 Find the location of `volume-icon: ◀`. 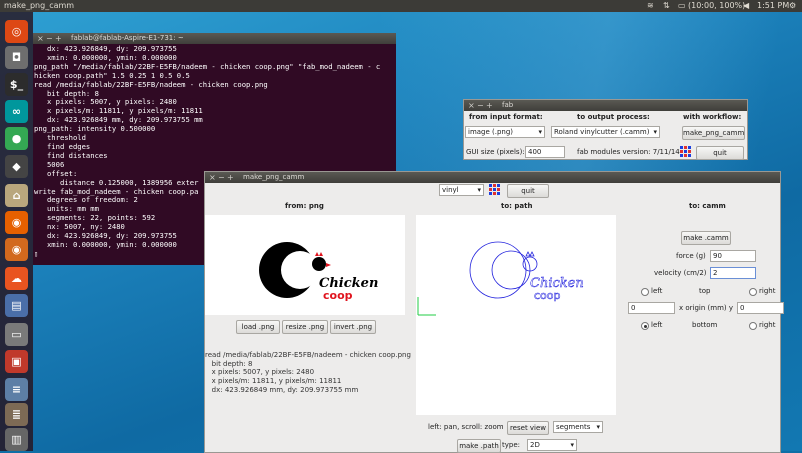

volume-icon: ◀ is located at coordinates (746, 6).